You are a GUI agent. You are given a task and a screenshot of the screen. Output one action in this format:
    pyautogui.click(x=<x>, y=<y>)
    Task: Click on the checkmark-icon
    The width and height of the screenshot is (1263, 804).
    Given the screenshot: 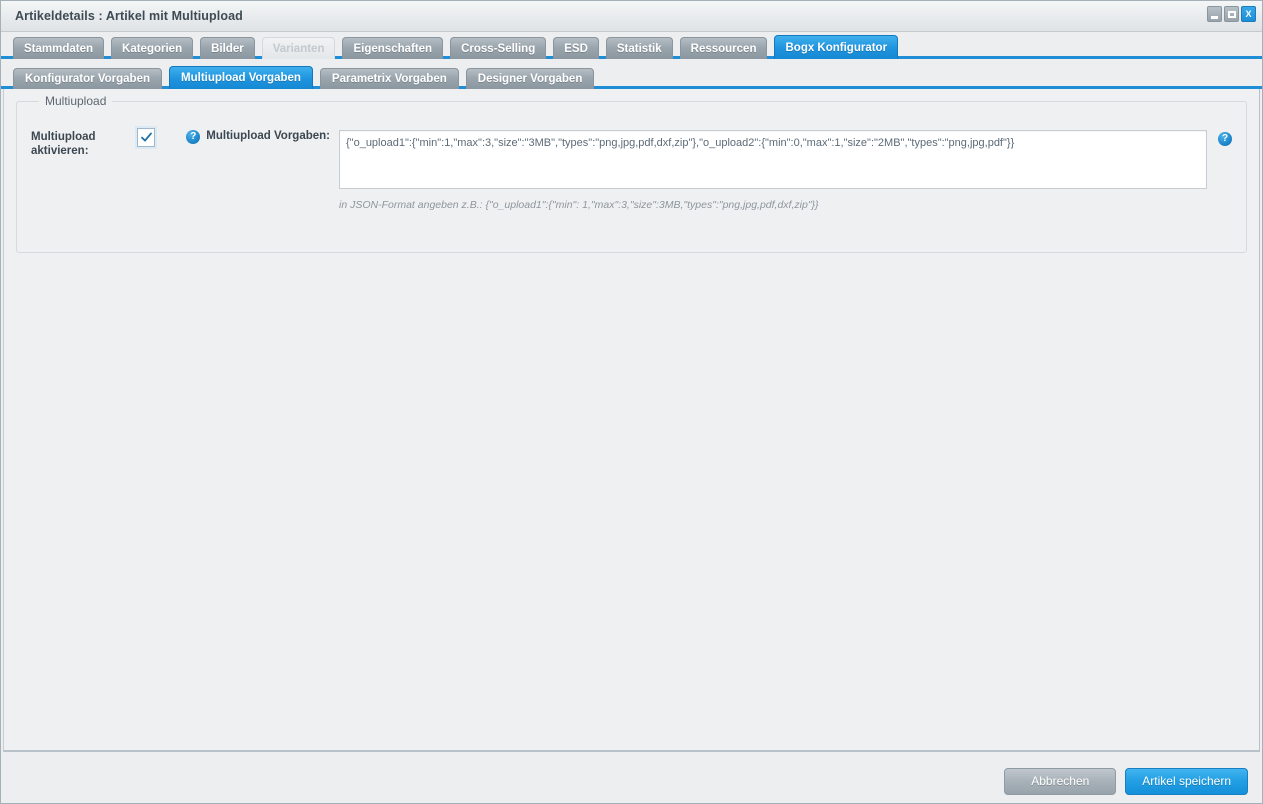 What is the action you would take?
    pyautogui.click(x=146, y=137)
    